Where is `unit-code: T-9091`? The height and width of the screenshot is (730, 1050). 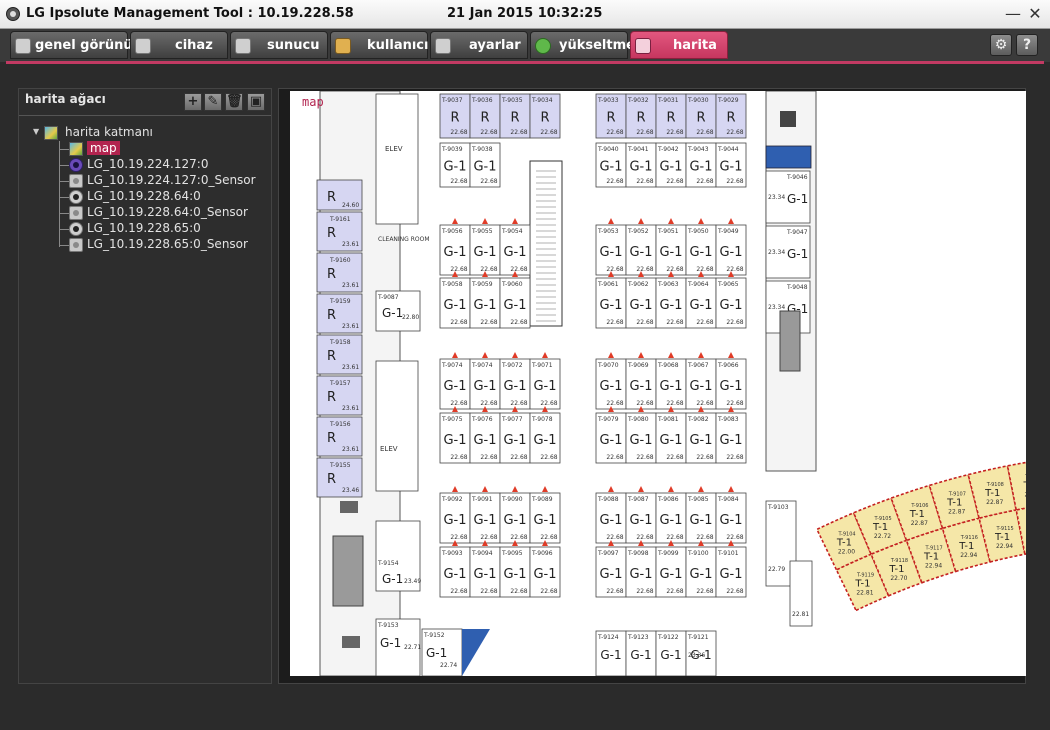 unit-code: T-9091 is located at coordinates (482, 499).